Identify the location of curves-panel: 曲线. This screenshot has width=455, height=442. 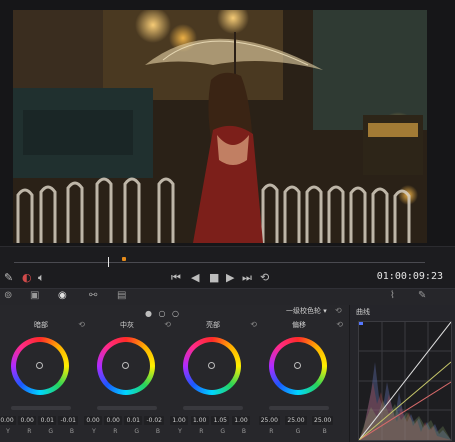
(402, 373).